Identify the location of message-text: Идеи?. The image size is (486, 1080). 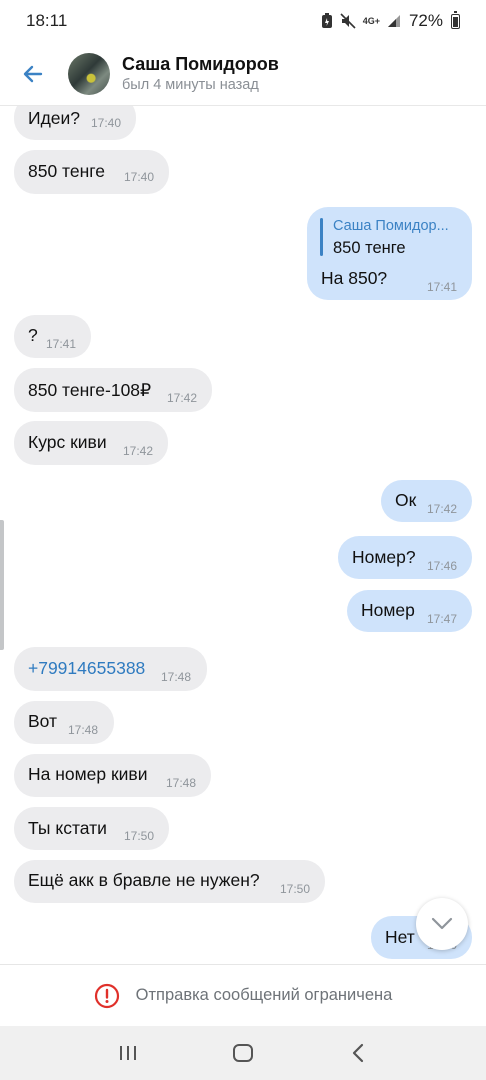
(54, 118).